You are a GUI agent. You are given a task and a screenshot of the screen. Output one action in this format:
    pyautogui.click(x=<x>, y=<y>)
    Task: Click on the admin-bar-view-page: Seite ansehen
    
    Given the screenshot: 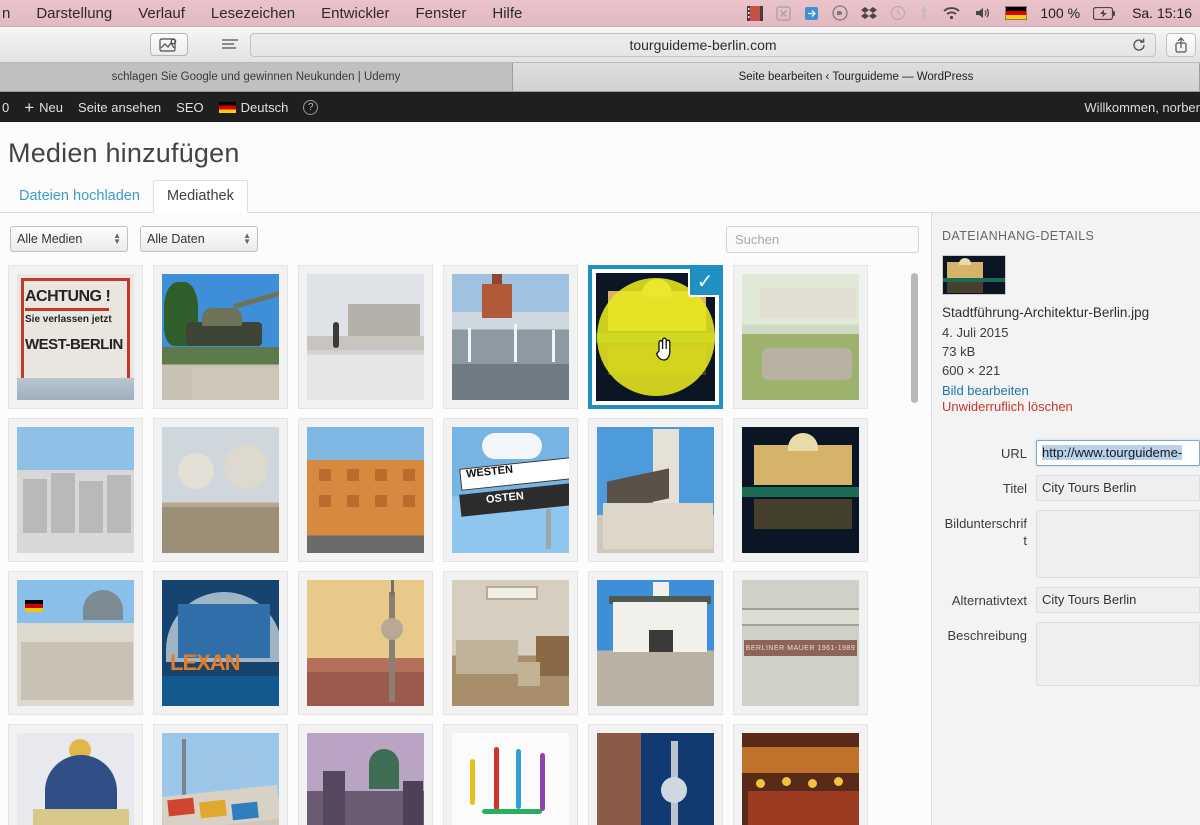 What is the action you would take?
    pyautogui.click(x=119, y=107)
    